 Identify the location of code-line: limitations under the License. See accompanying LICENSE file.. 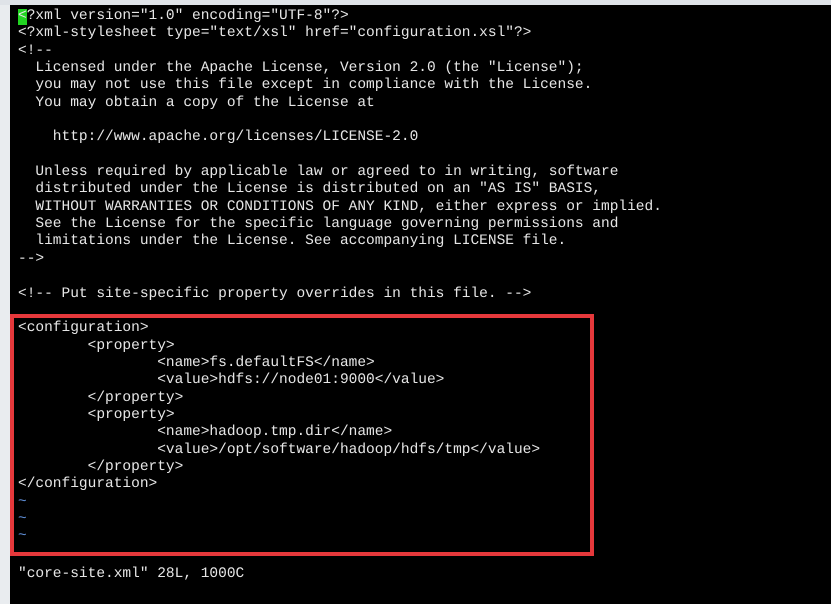
(300, 241).